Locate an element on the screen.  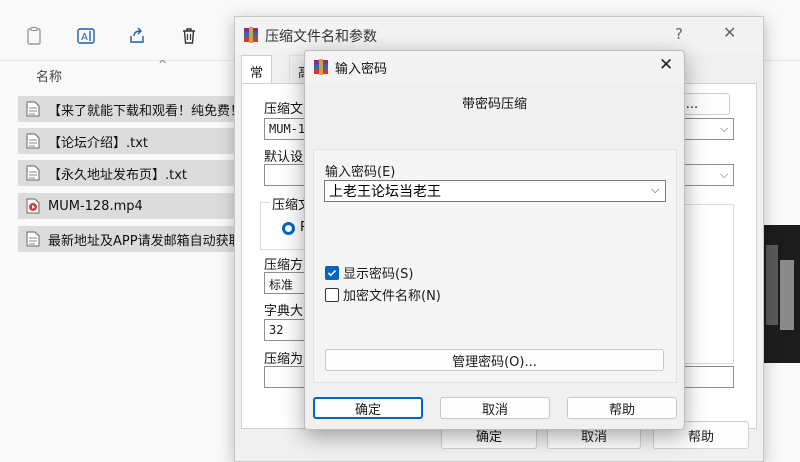
checkbox-unchecked-icon is located at coordinates (332, 294).